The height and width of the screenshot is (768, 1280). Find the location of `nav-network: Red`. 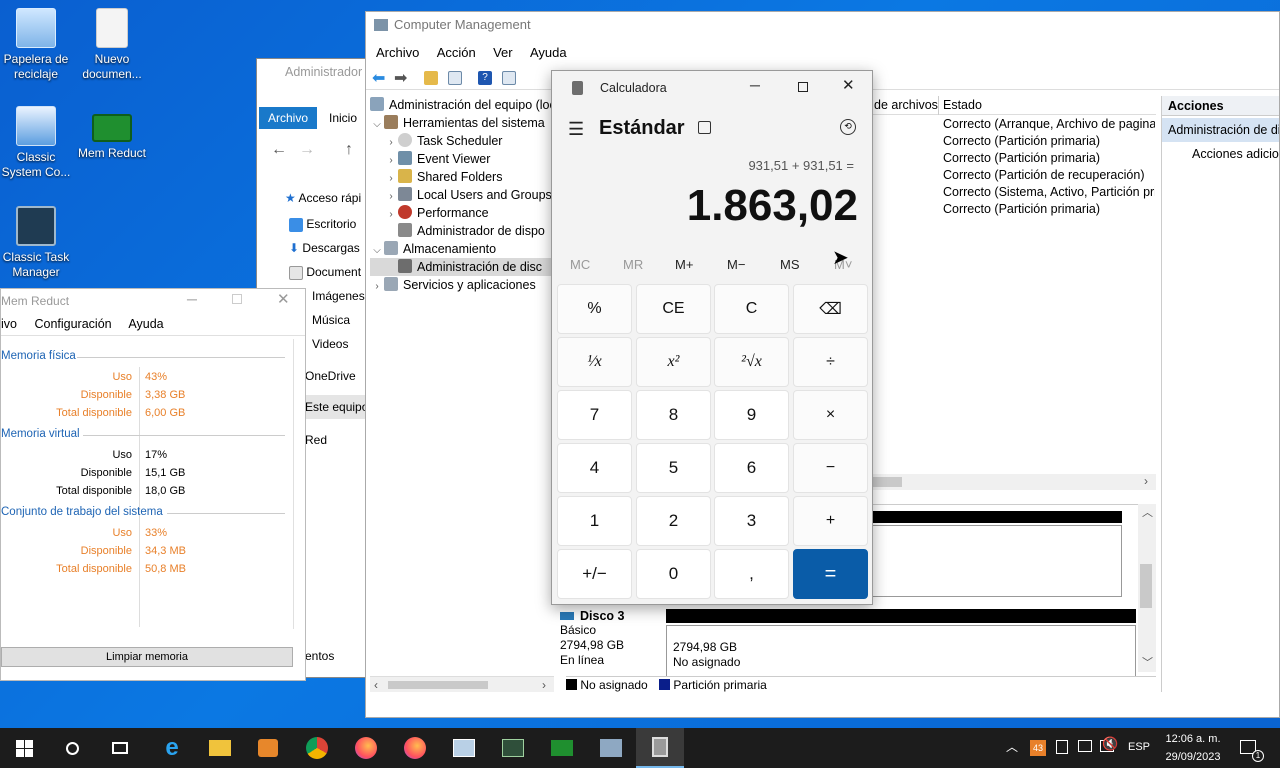

nav-network: Red is located at coordinates (316, 440).